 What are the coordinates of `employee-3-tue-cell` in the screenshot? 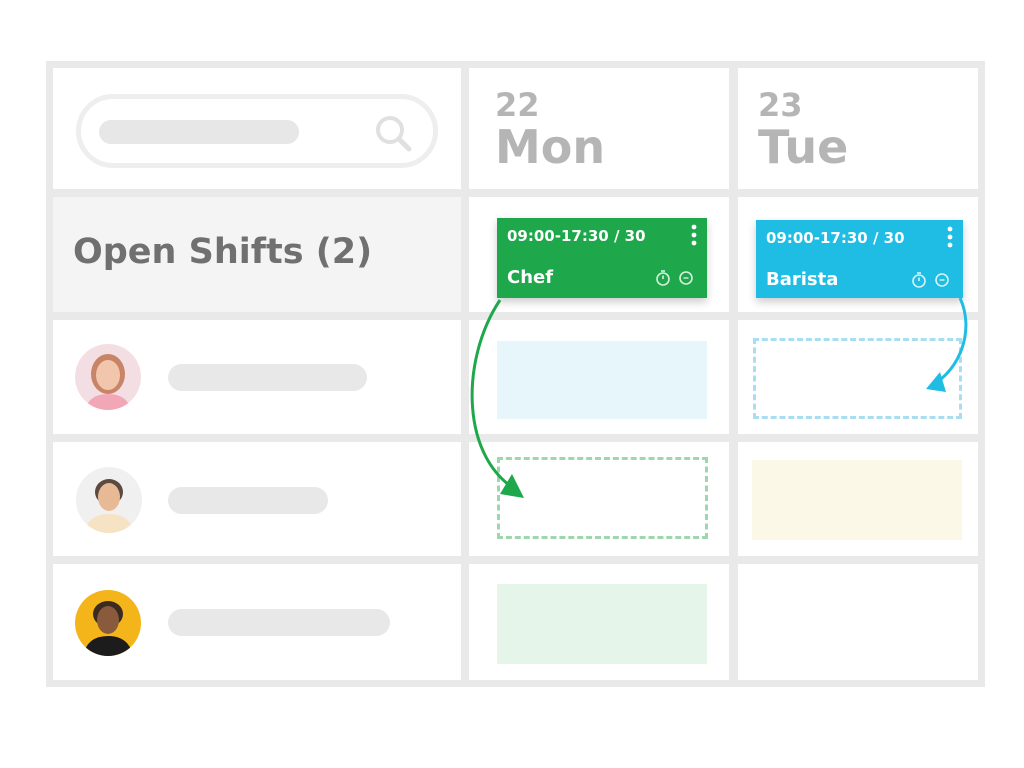 It's located at (858, 622).